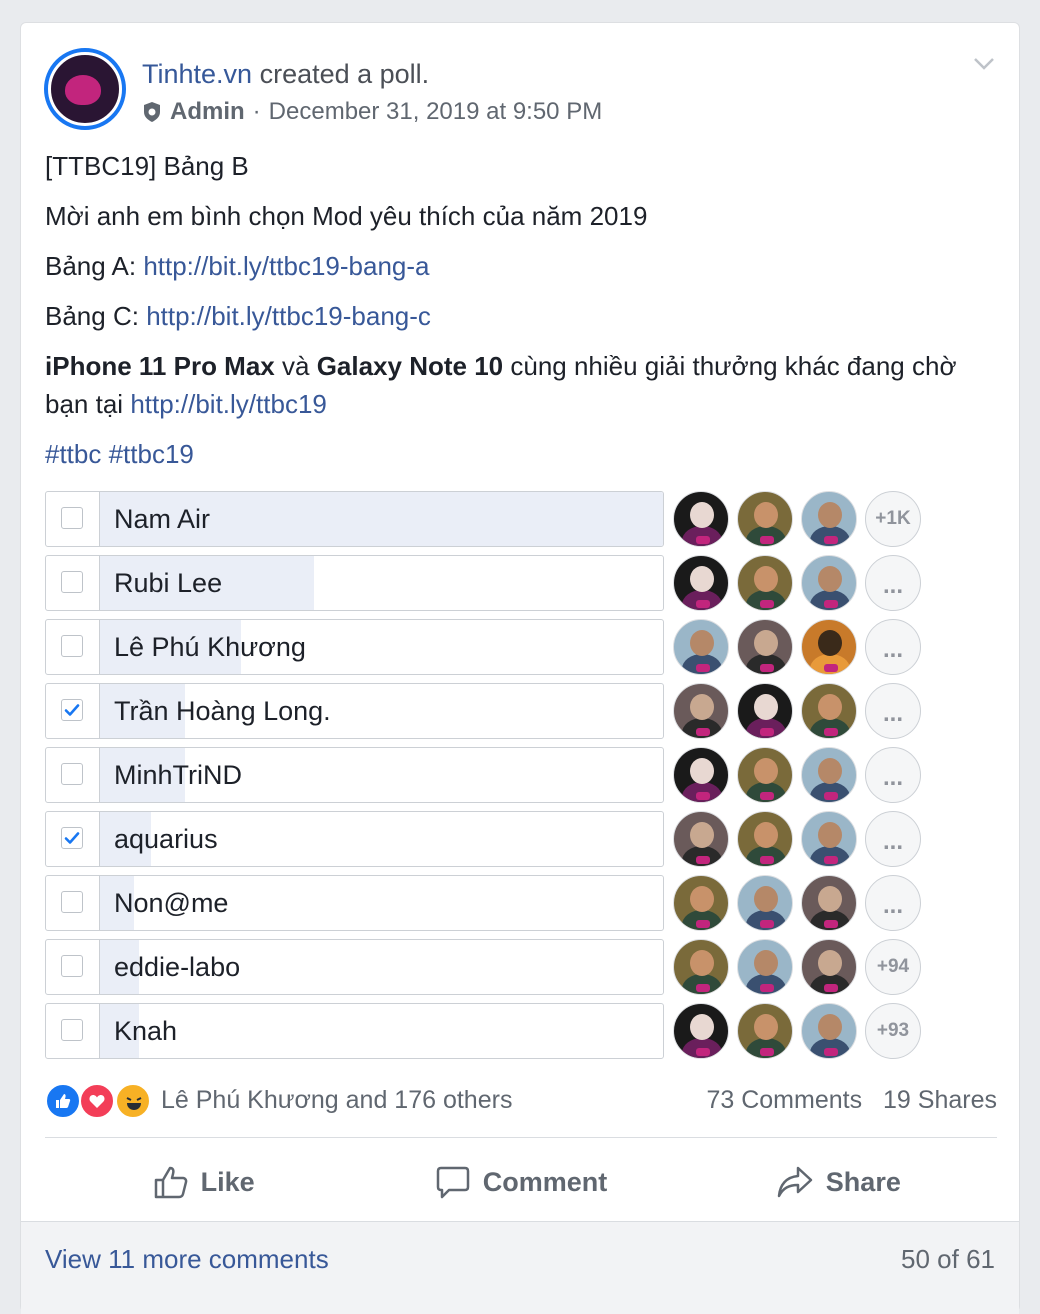 This screenshot has height=1314, width=1040. What do you see at coordinates (520, 454) in the screenshot?
I see `hashtags: #ttbc #ttbc19` at bounding box center [520, 454].